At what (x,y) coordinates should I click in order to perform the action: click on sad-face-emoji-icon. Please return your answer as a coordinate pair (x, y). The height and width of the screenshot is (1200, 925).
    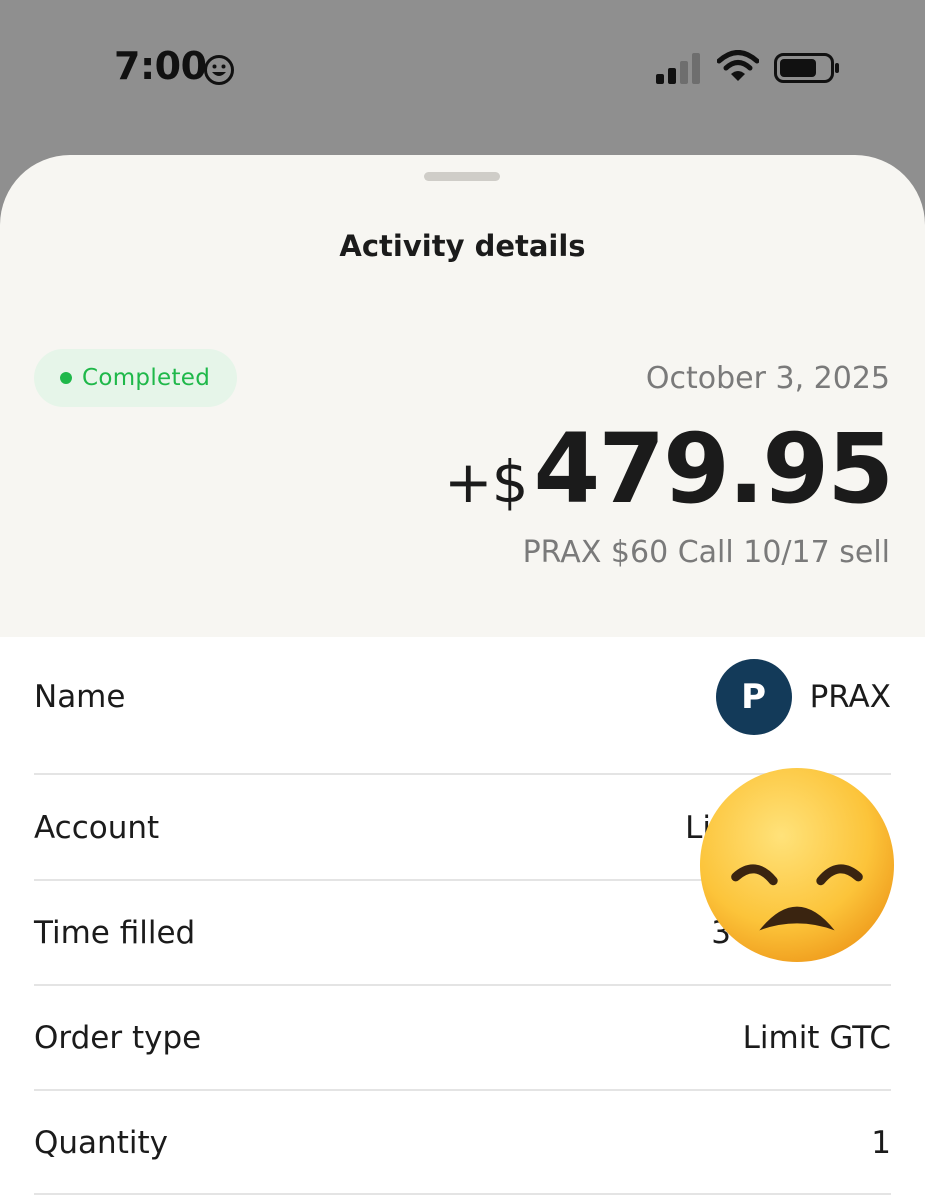
    Looking at the image, I should click on (797, 865).